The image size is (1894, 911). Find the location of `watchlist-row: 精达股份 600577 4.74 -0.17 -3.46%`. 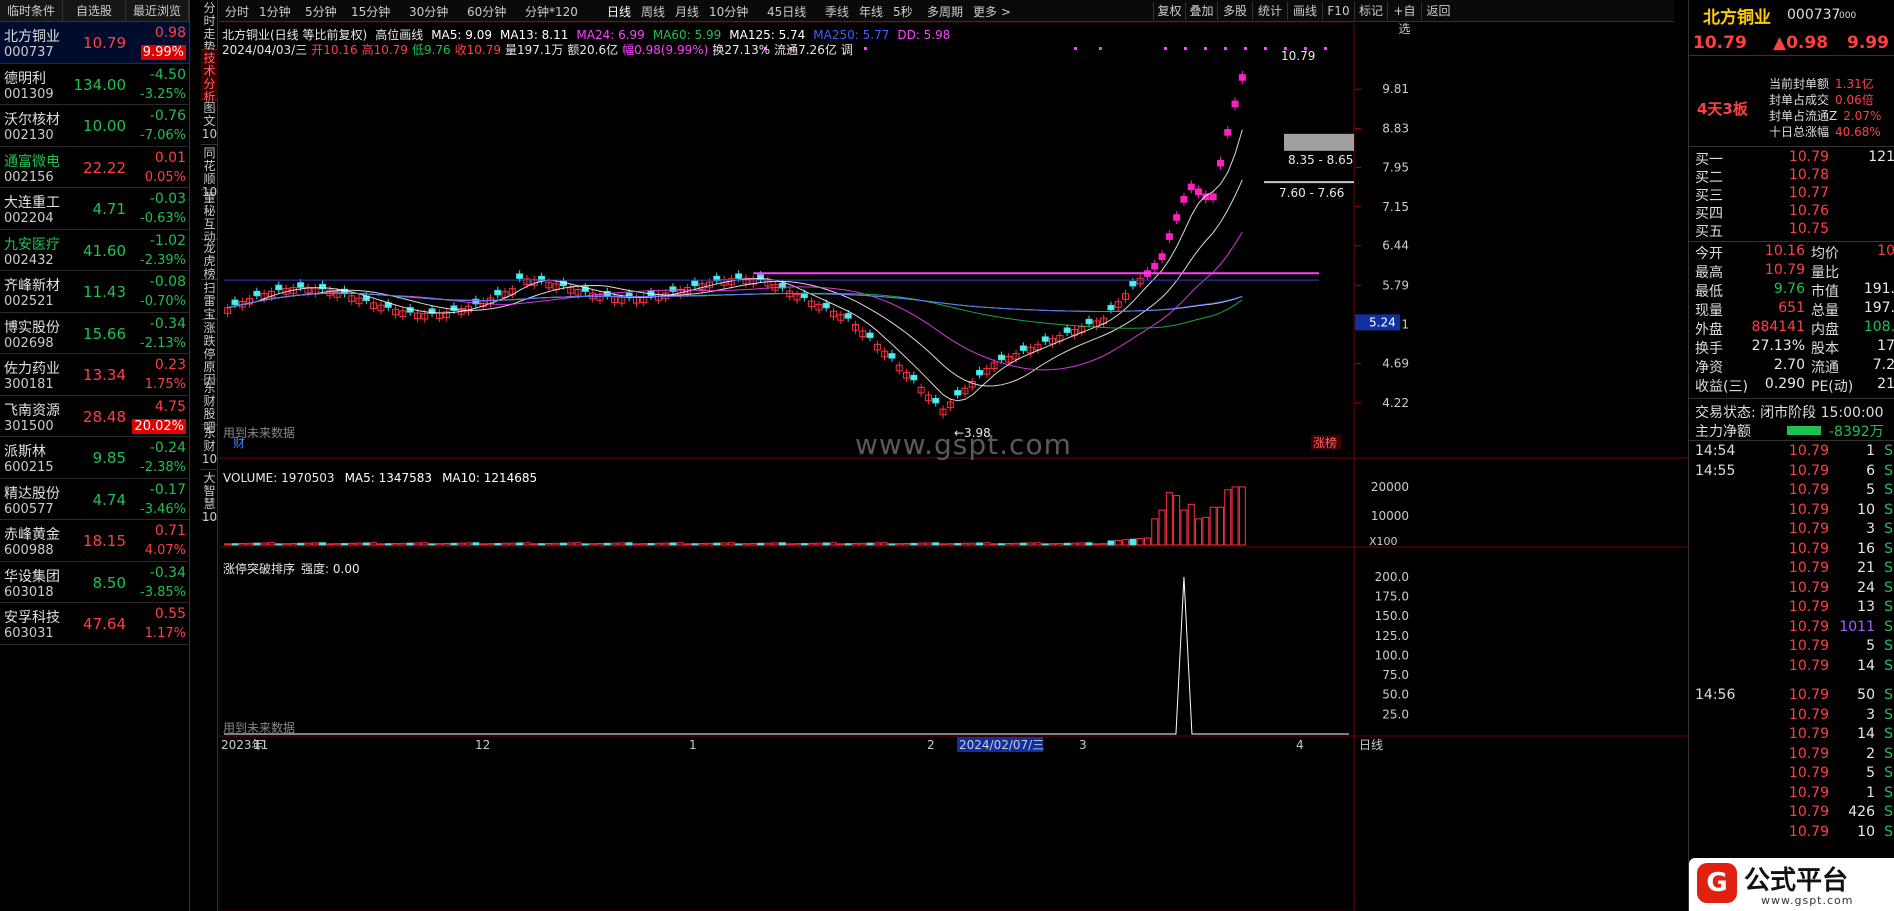

watchlist-row: 精达股份 600577 4.74 -0.17 -3.46% is located at coordinates (94, 499).